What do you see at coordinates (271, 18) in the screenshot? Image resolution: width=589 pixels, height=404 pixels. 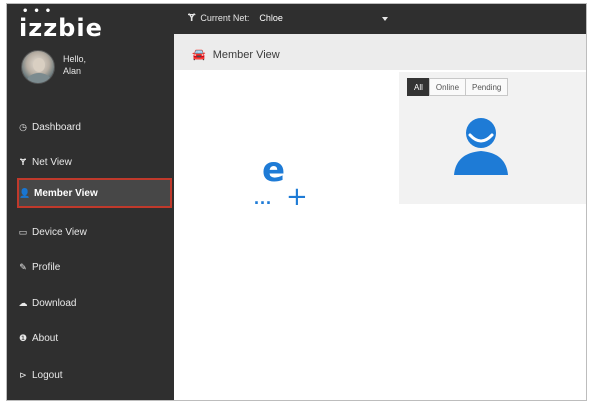 I see `current-net-value: Chloe` at bounding box center [271, 18].